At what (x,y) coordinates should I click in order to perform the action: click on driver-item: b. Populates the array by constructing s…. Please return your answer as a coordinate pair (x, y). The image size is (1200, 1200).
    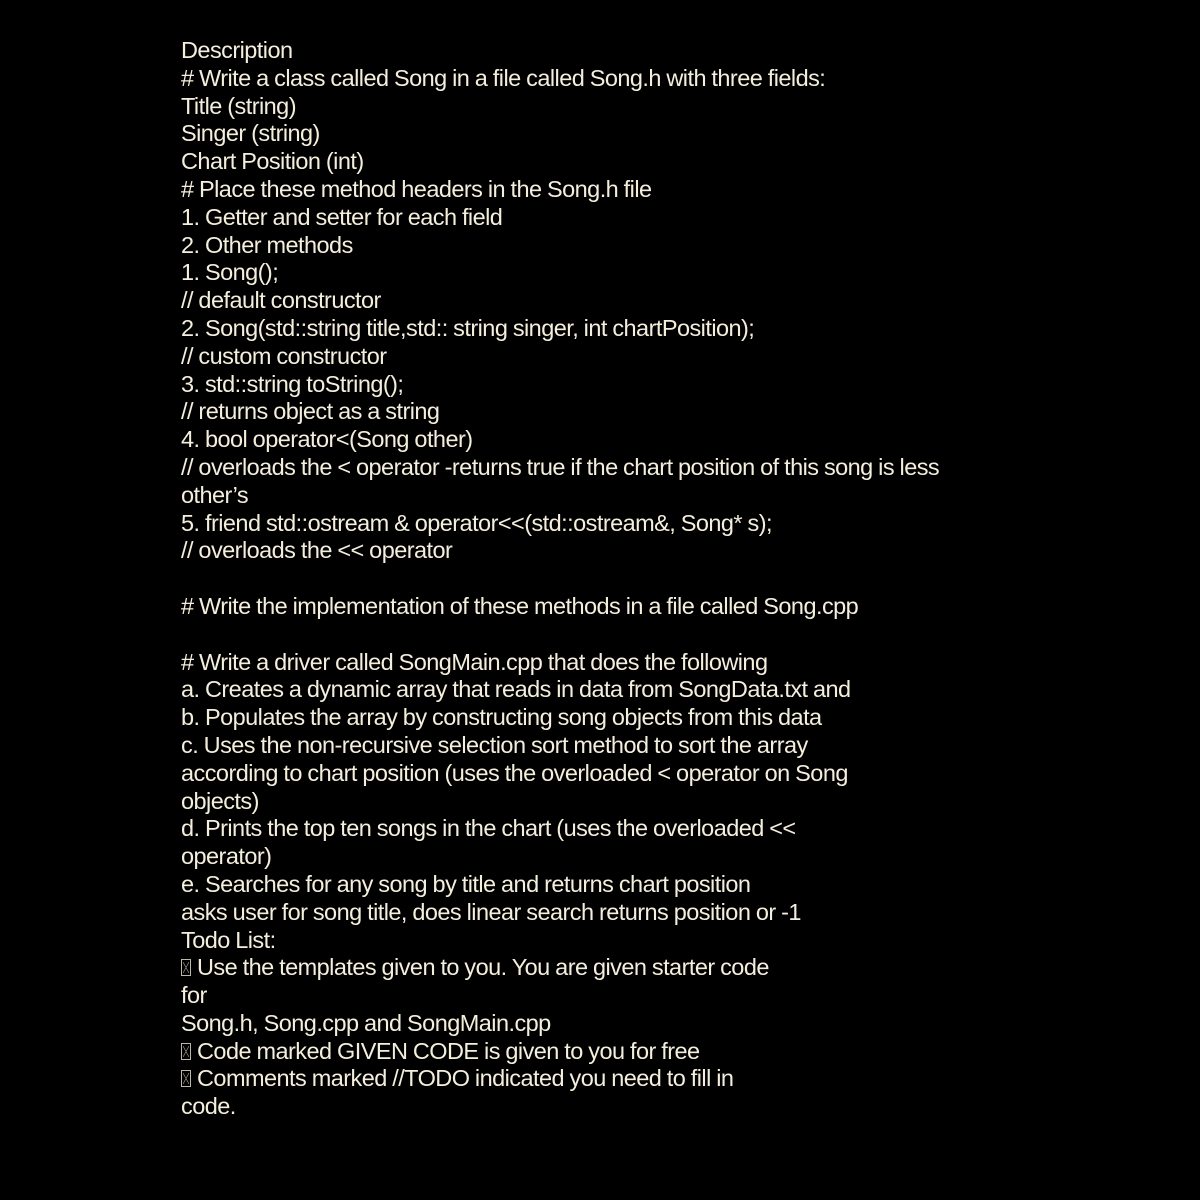
    Looking at the image, I should click on (501, 717).